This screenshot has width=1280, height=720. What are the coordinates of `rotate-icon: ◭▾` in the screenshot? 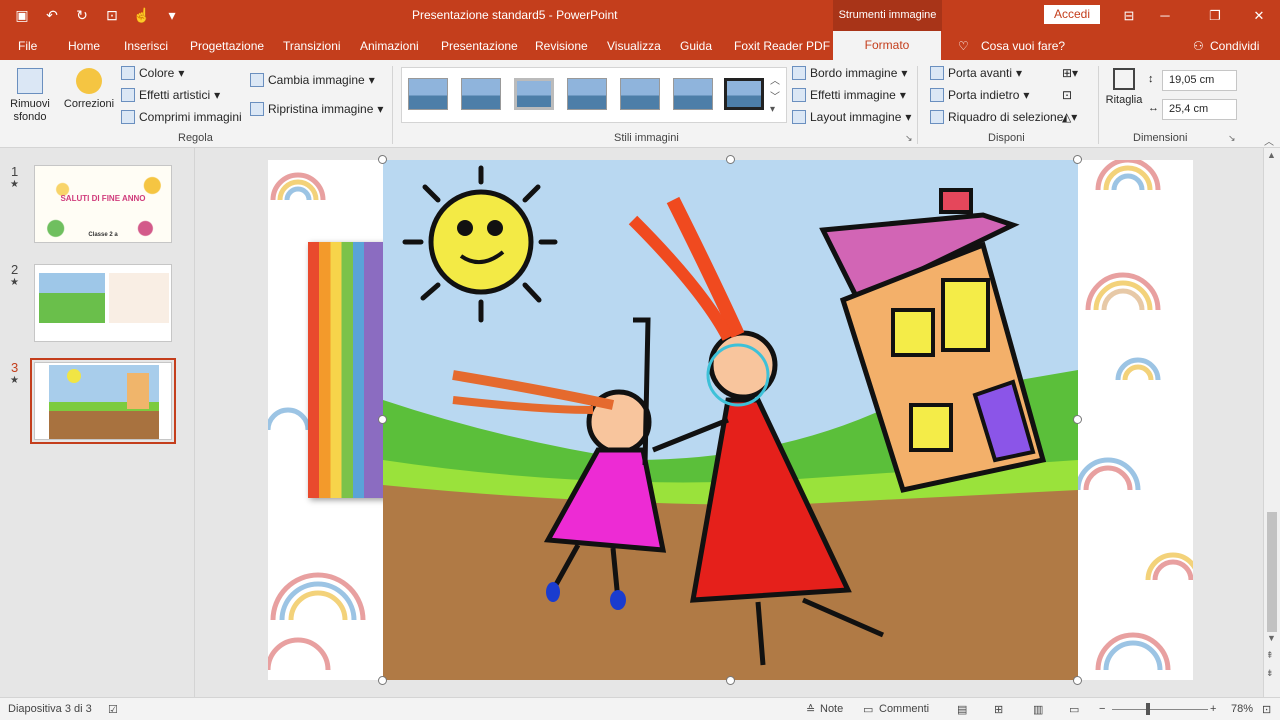 It's located at (1069, 117).